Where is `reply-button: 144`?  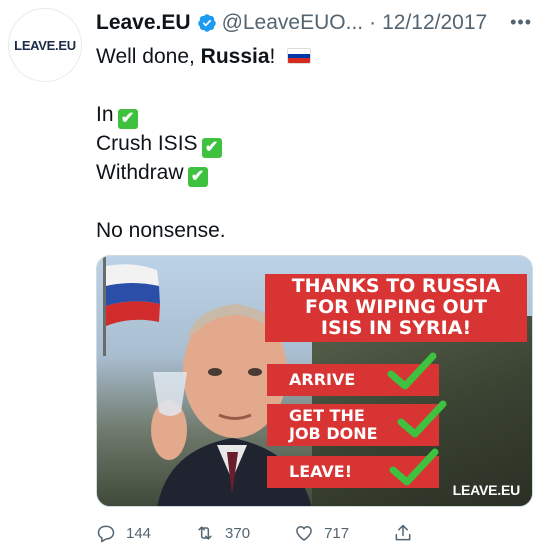
reply-button: 144 is located at coordinates (123, 533).